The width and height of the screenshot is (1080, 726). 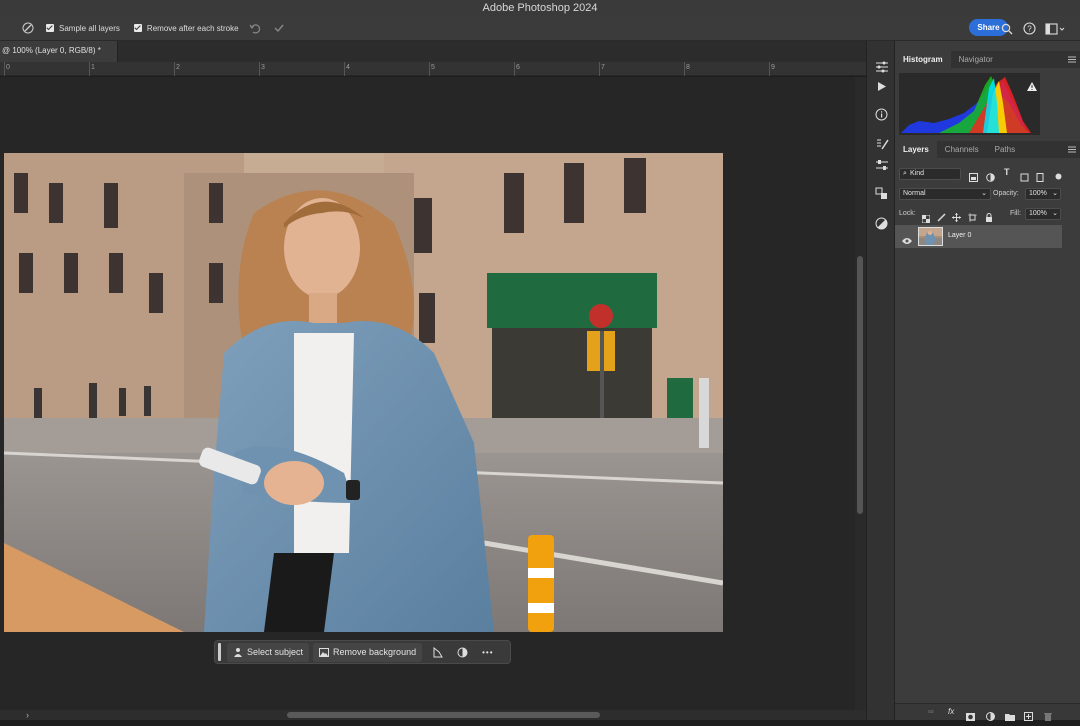 I want to click on filter-type-icon: T, so click(x=1007, y=172).